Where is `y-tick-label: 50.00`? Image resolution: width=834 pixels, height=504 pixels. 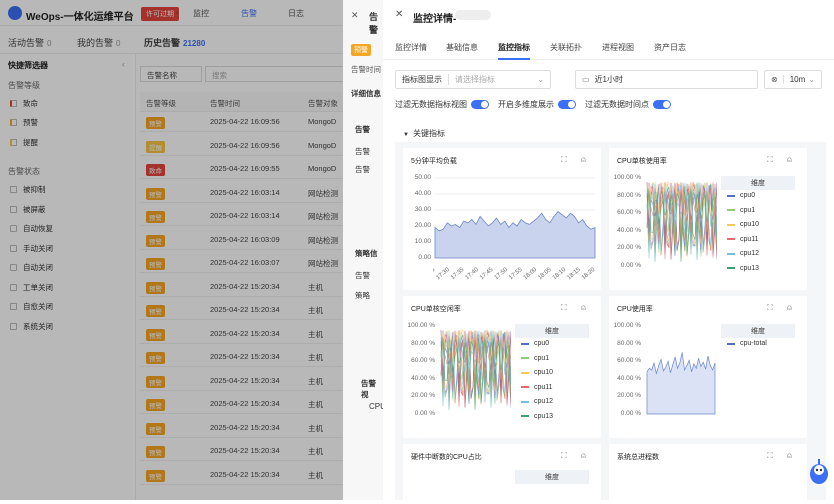
y-tick-label: 50.00 is located at coordinates (414, 177).